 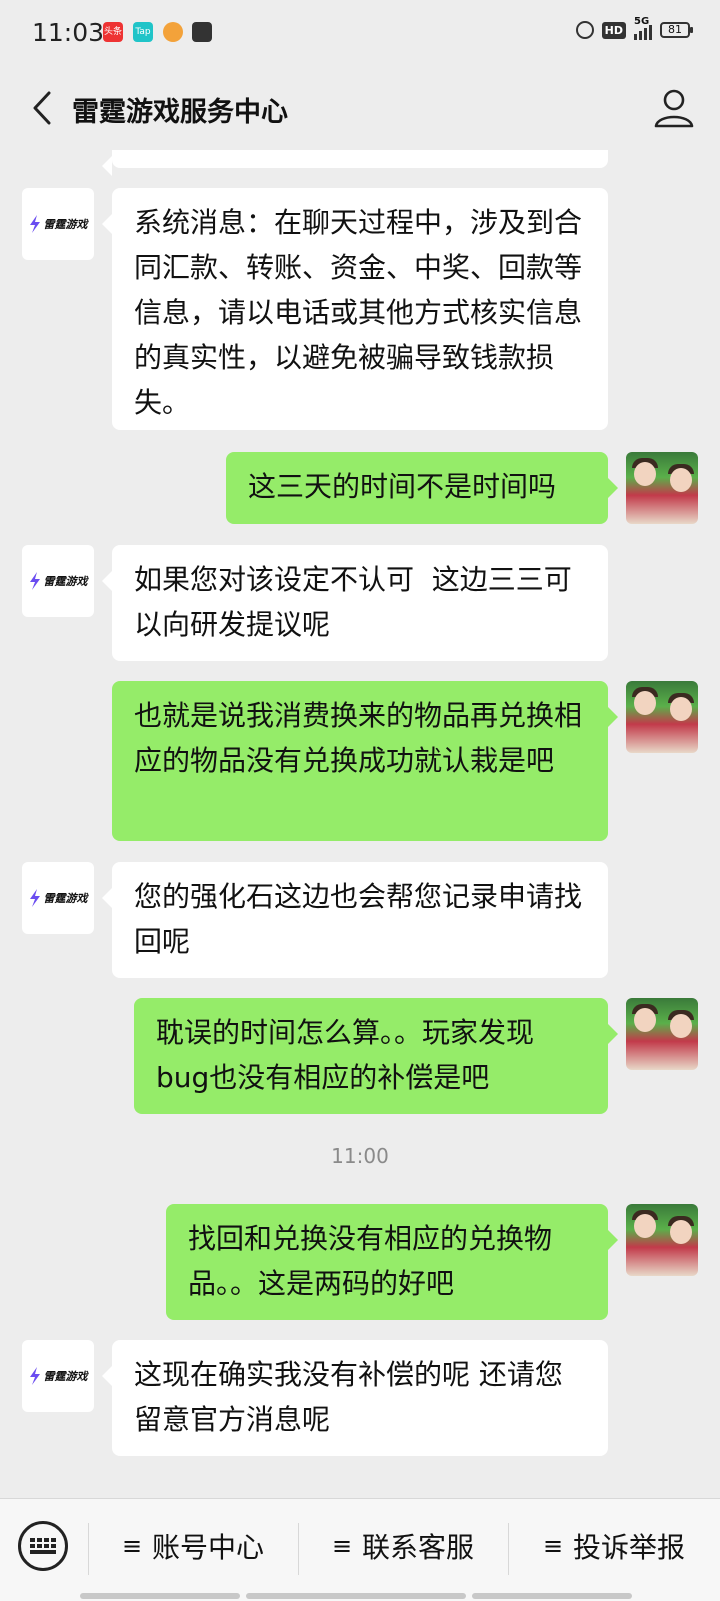 What do you see at coordinates (202, 32) in the screenshot?
I see `message-icon` at bounding box center [202, 32].